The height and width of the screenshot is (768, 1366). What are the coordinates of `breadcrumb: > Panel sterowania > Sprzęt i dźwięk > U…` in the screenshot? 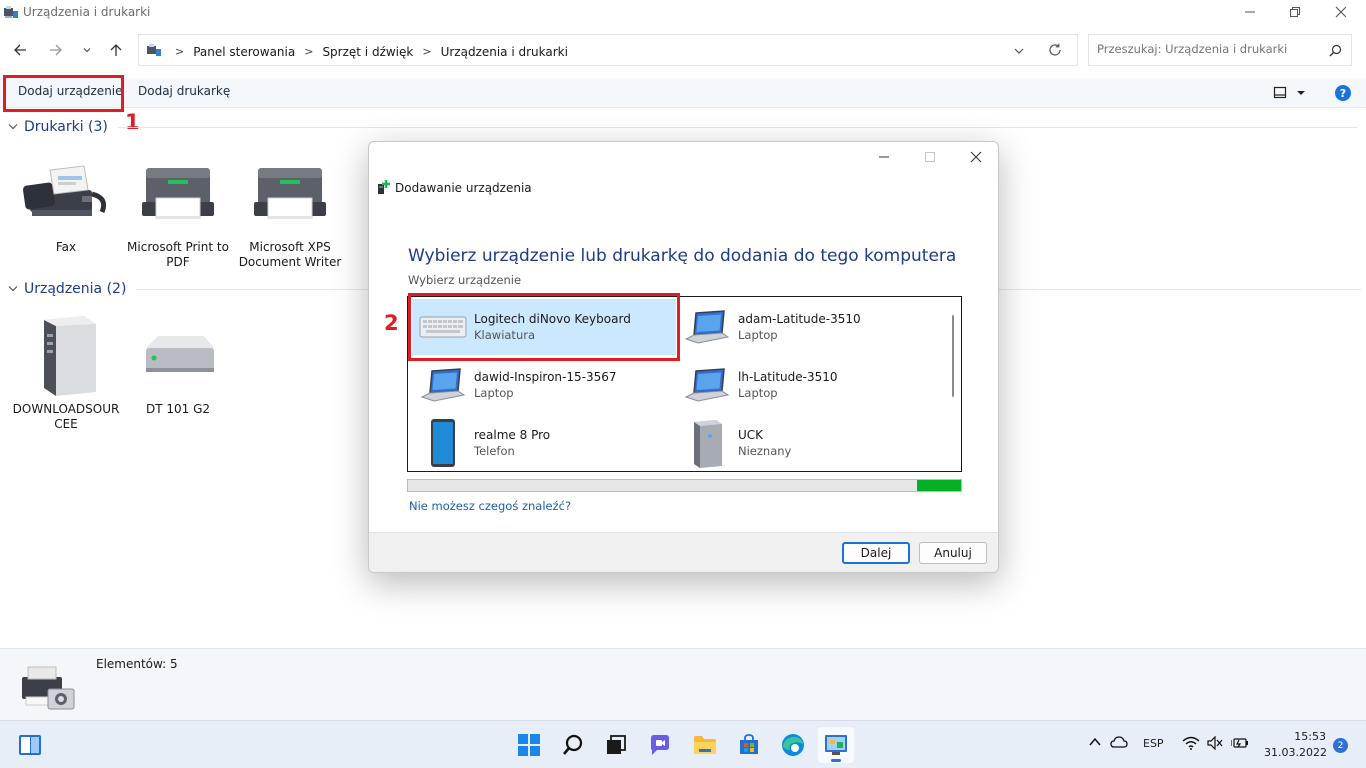 It's located at (357, 51).